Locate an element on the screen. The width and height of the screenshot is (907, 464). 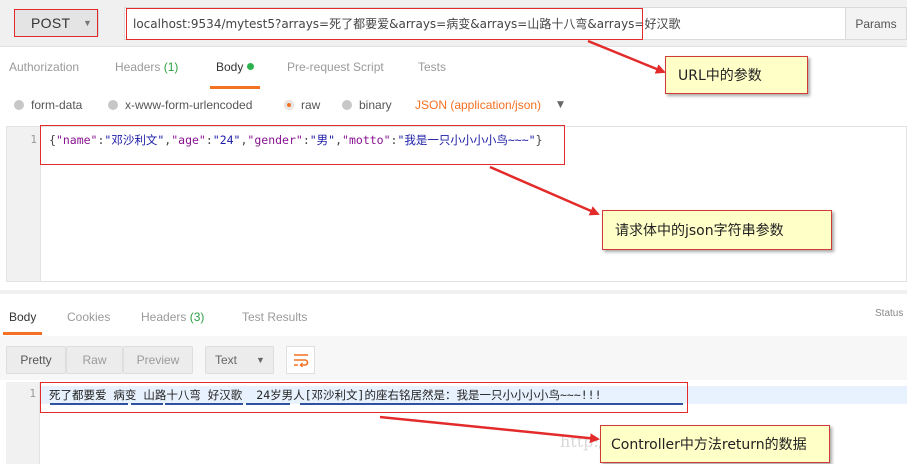
tab-authorization: Authorization is located at coordinates (44, 67).